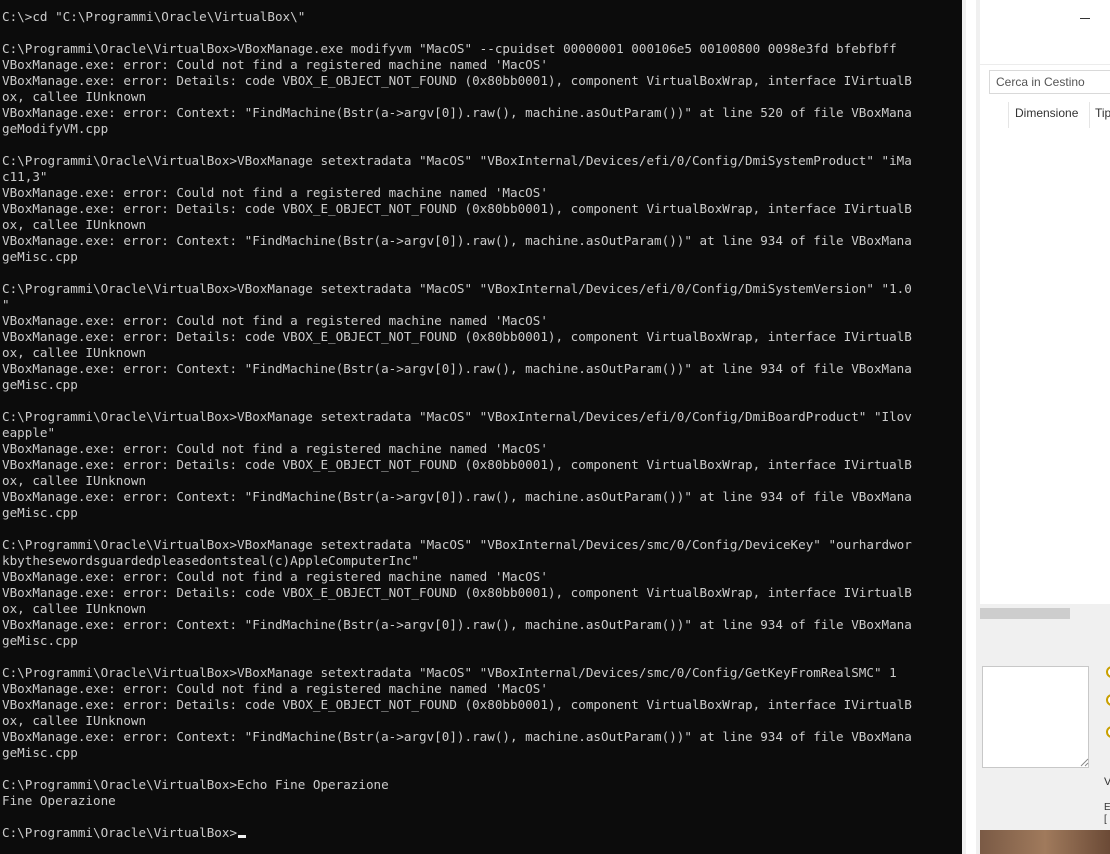  What do you see at coordinates (971, 427) in the screenshot?
I see `scrollbar-thumb` at bounding box center [971, 427].